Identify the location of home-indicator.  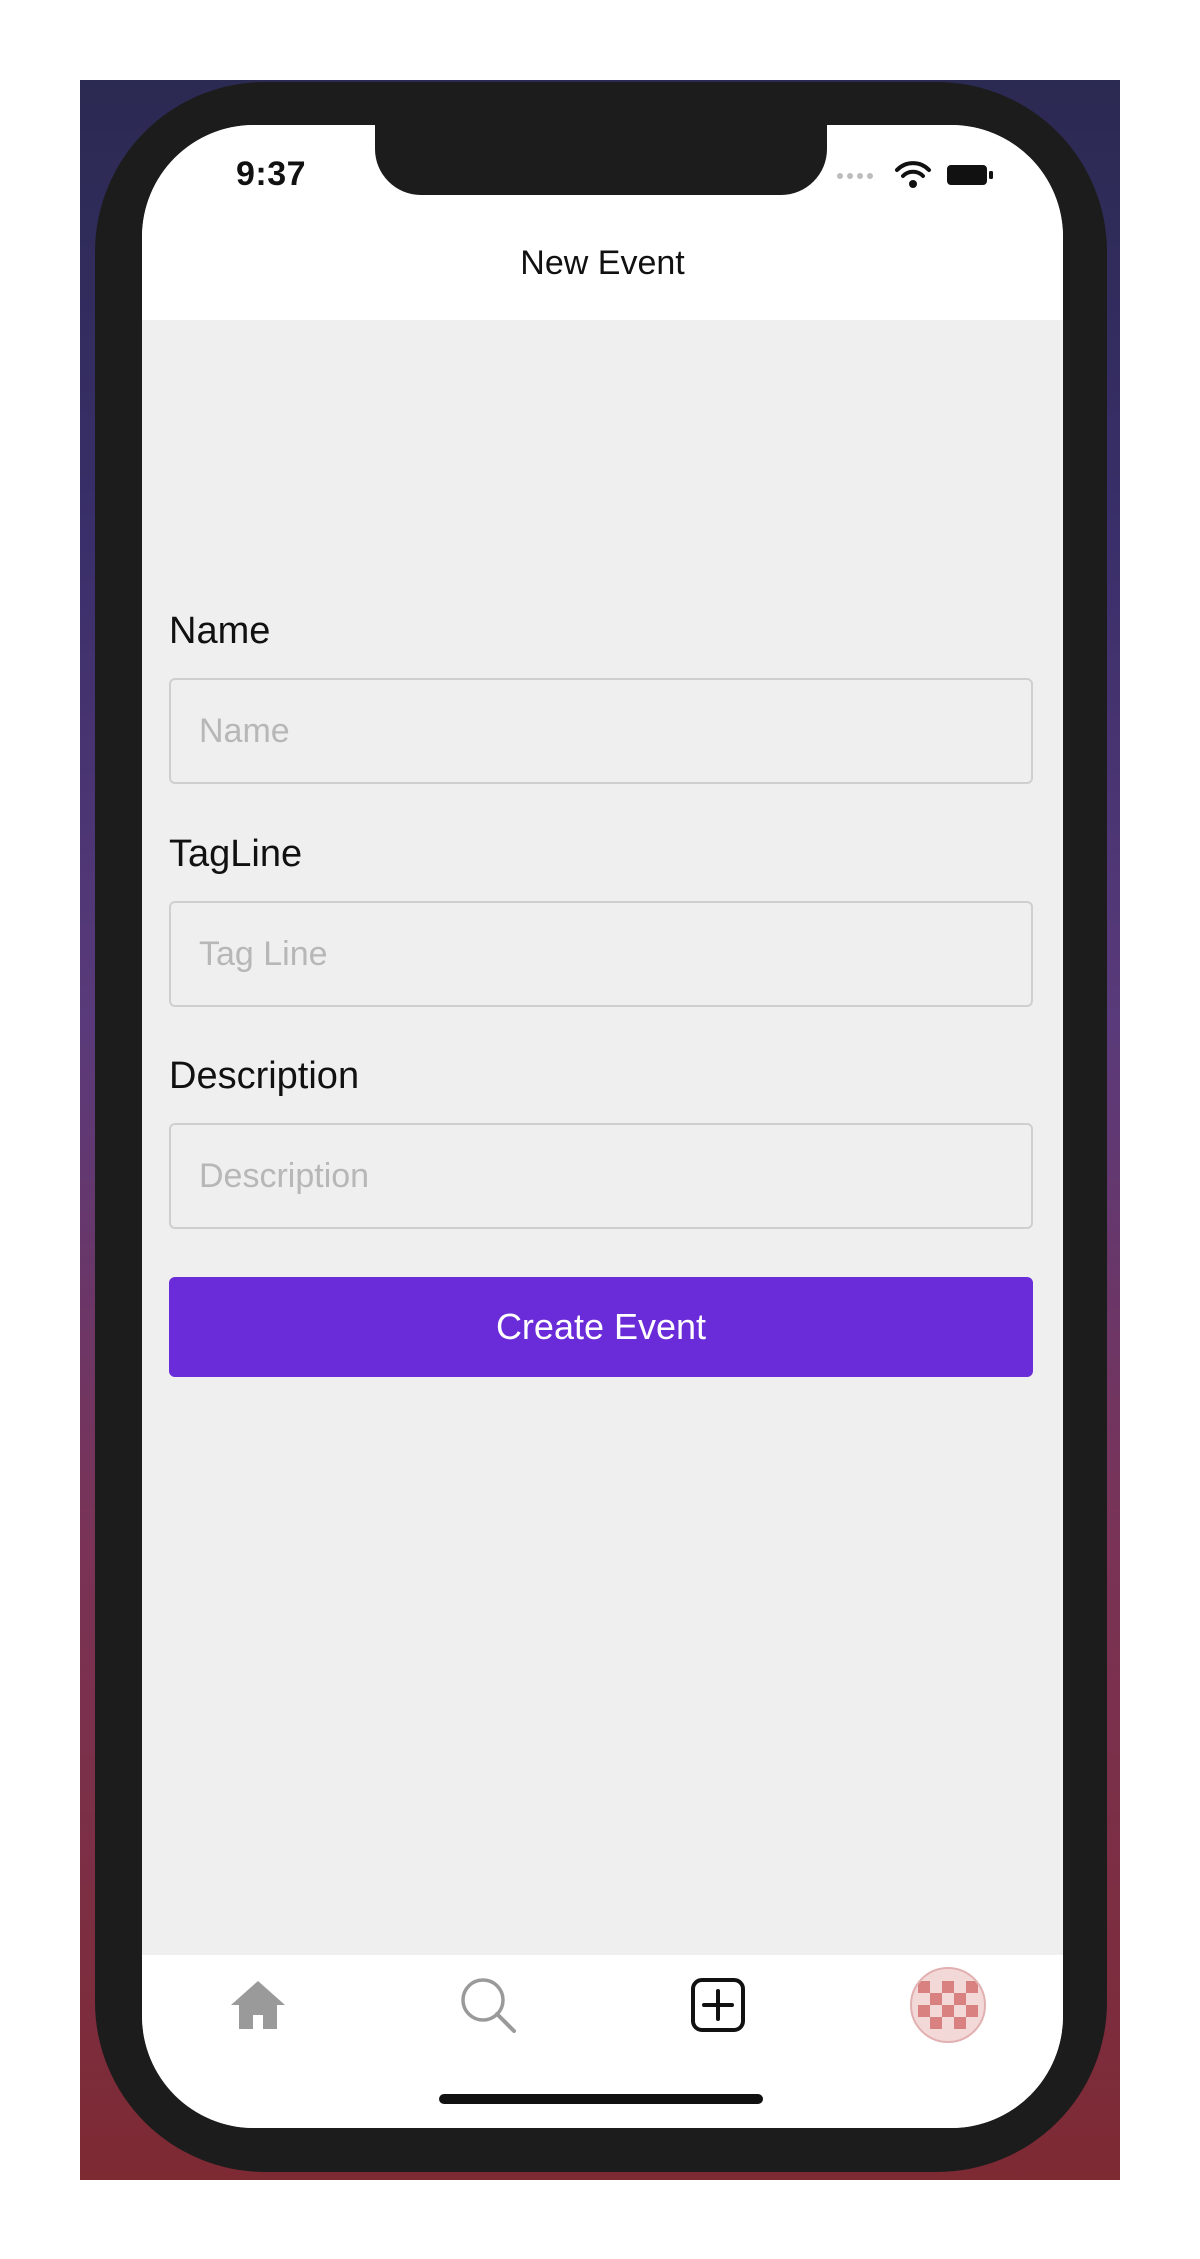
(601, 2099).